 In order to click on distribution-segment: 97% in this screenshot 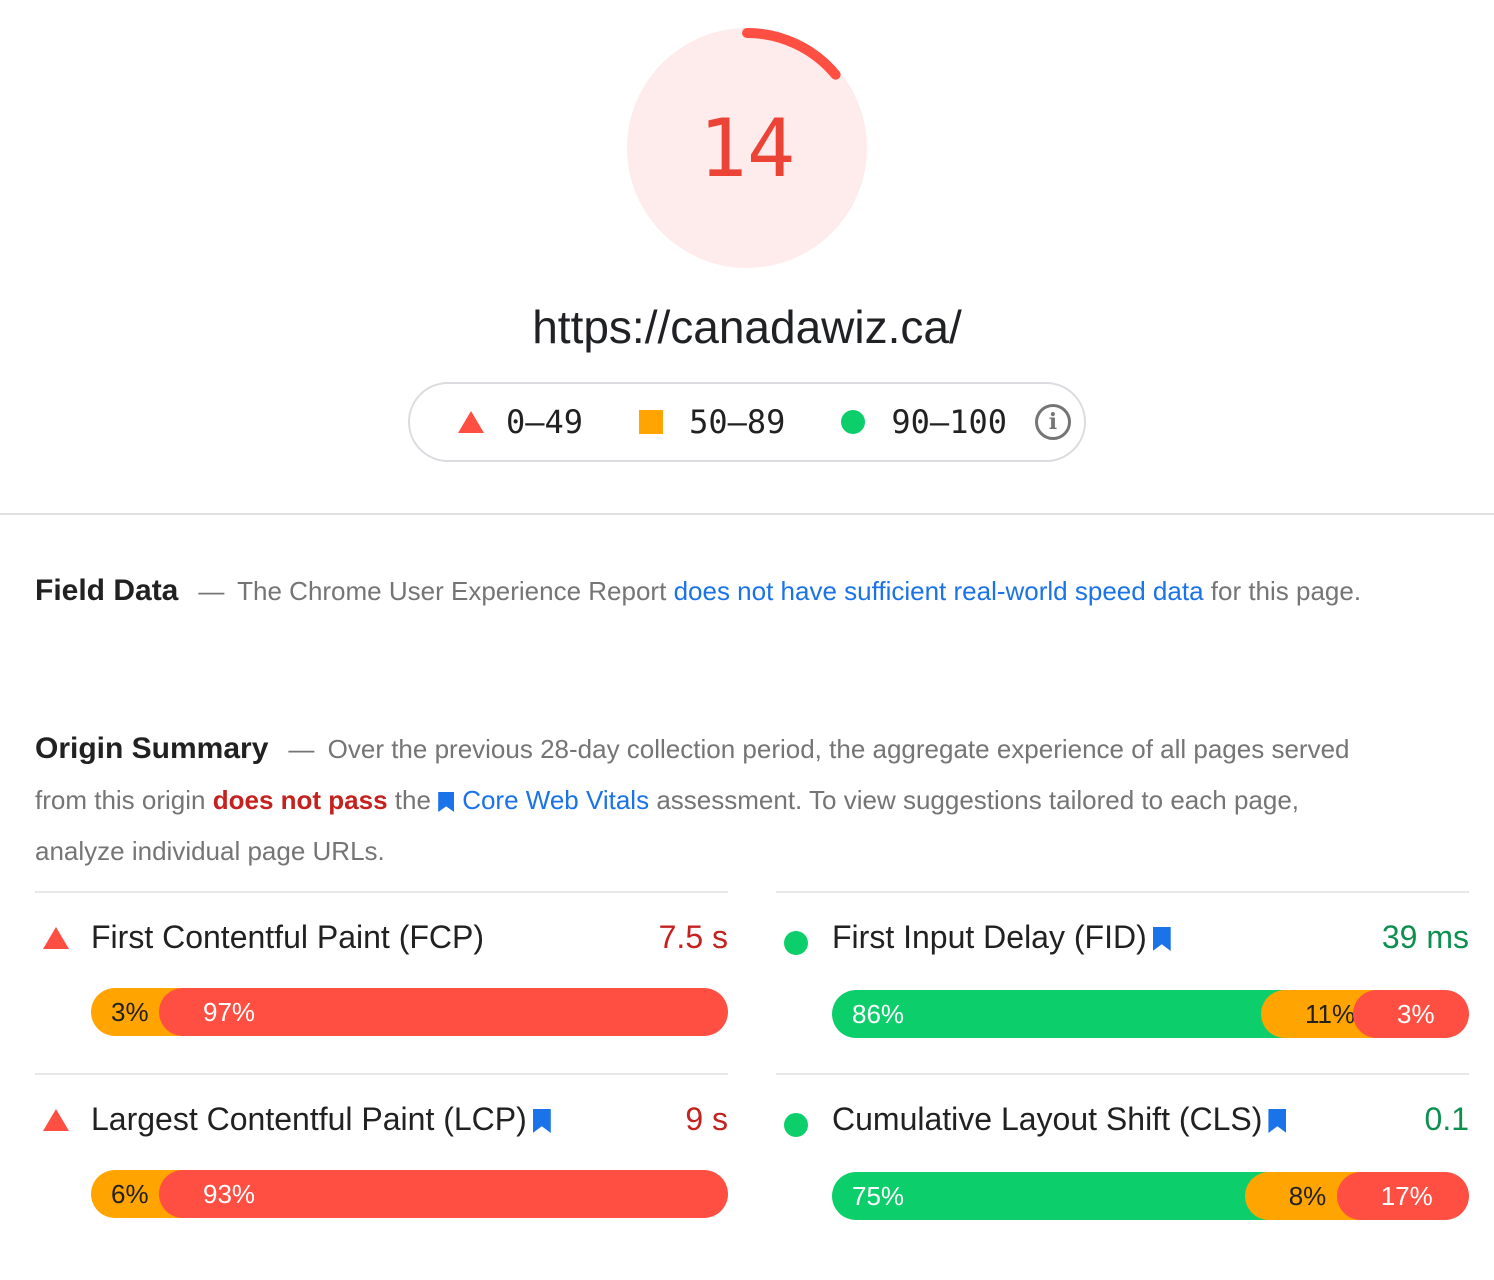, I will do `click(443, 1012)`.